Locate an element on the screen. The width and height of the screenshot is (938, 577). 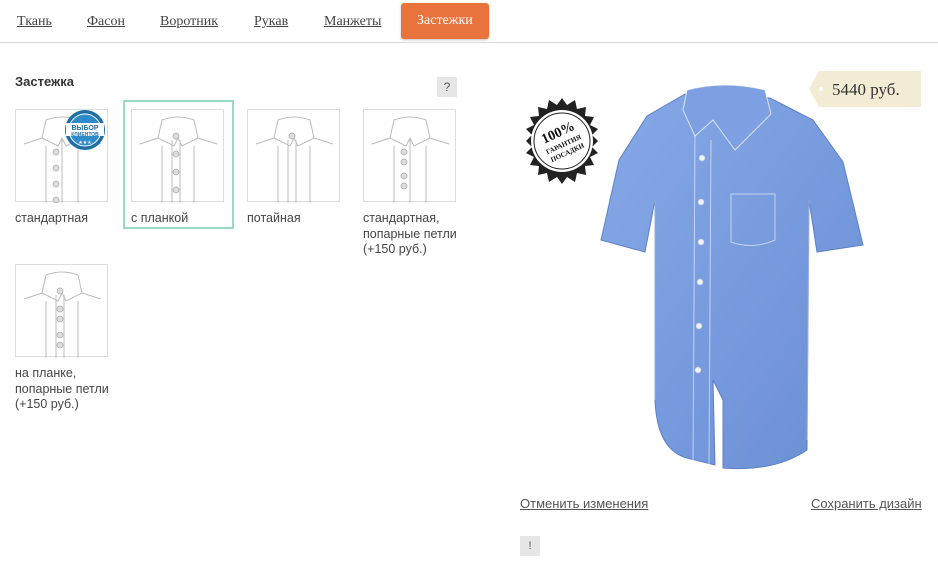
help-button: ? is located at coordinates (447, 87).